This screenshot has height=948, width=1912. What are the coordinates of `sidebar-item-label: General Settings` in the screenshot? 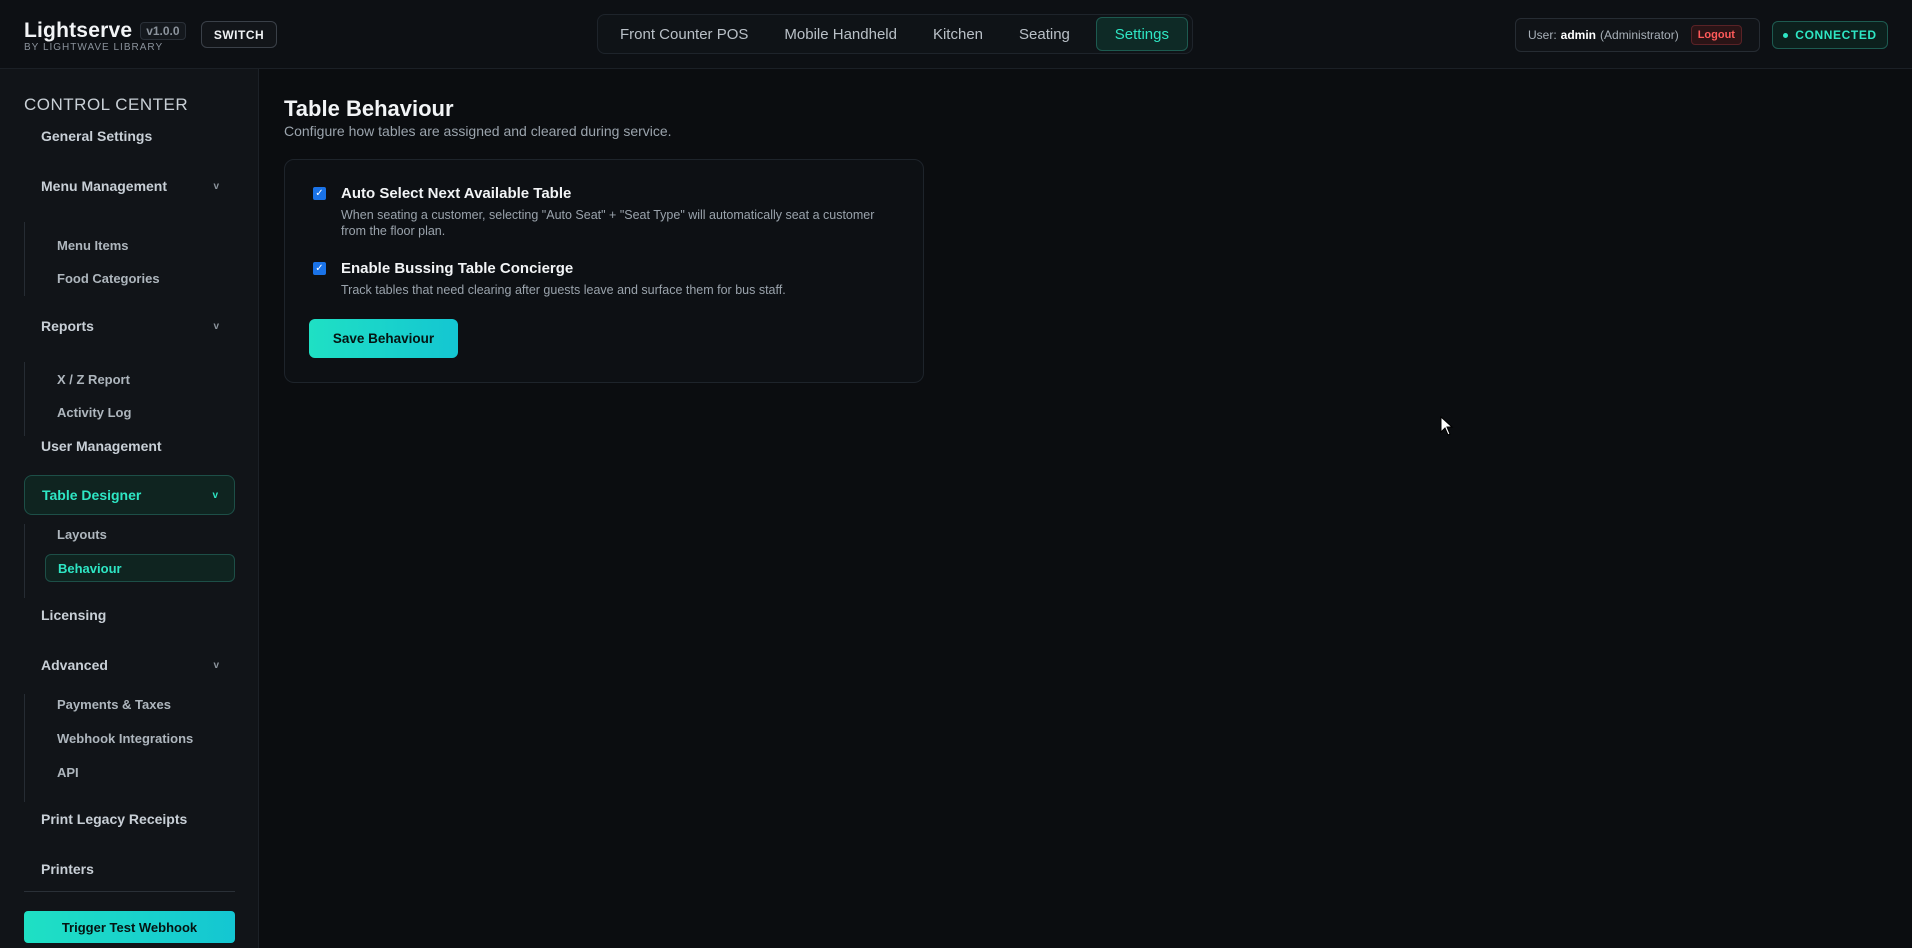 It's located at (97, 136).